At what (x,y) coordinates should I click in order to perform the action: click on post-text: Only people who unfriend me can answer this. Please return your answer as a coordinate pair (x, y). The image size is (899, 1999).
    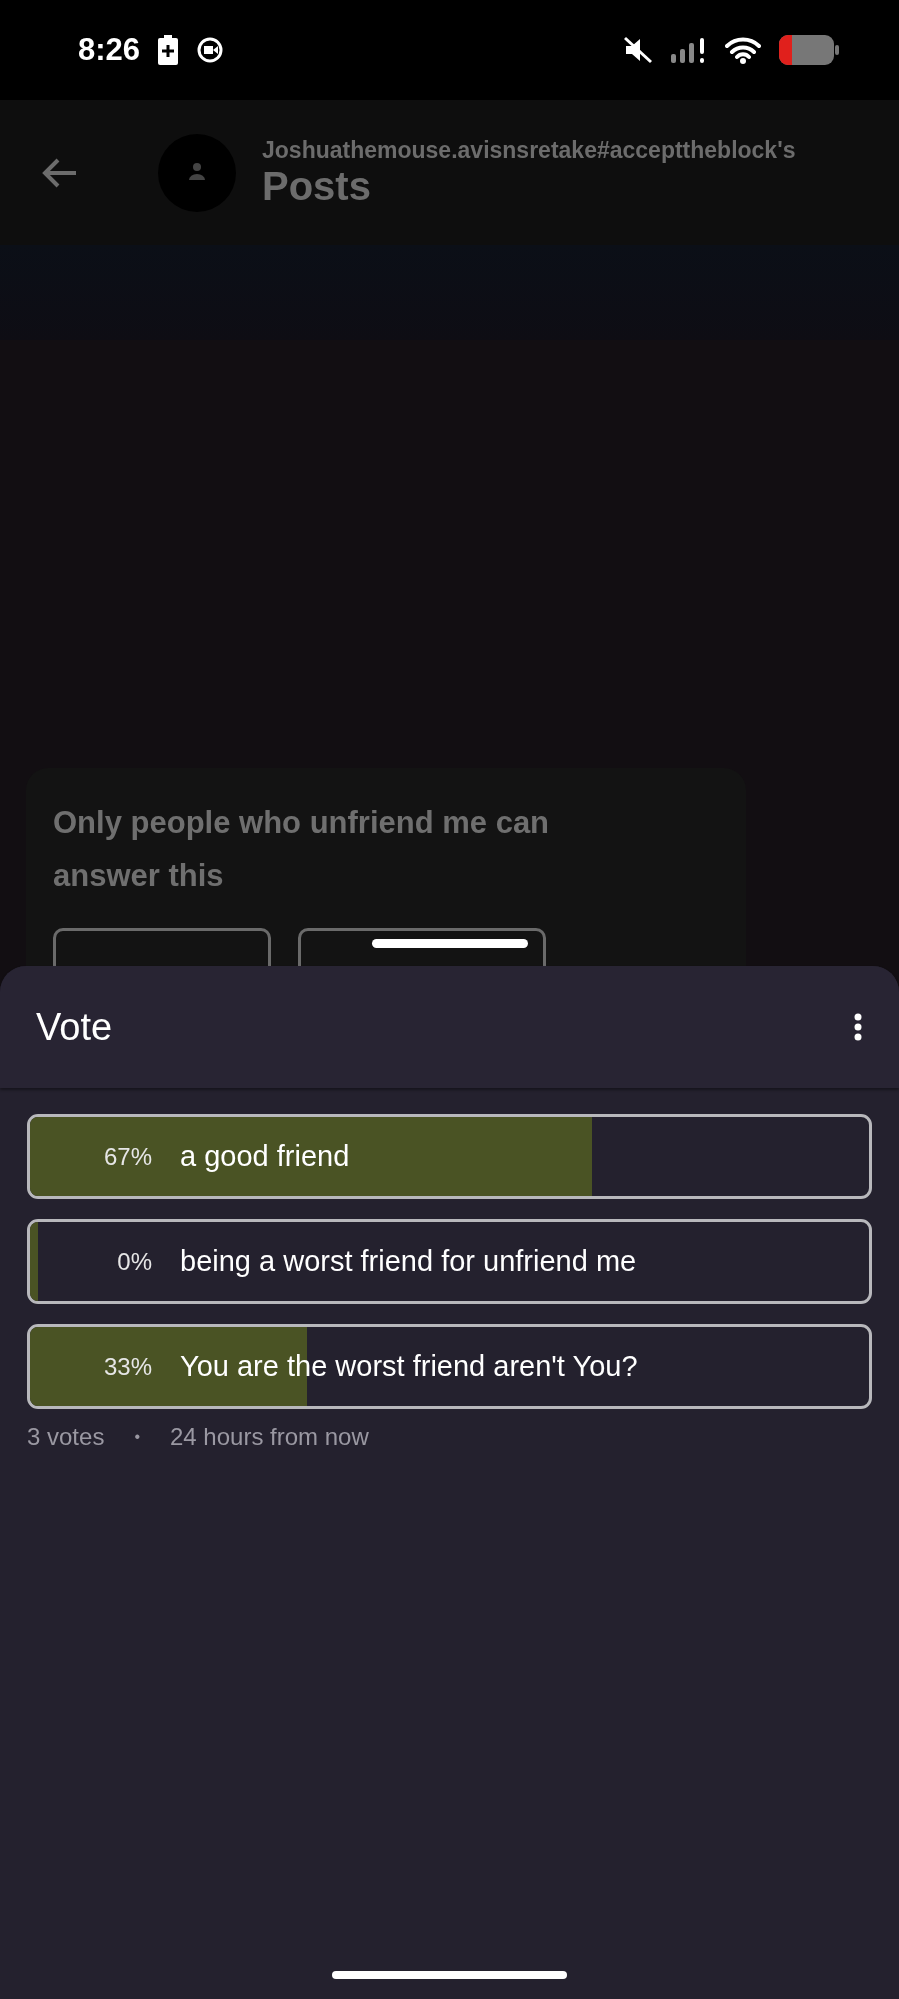
    Looking at the image, I should click on (302, 849).